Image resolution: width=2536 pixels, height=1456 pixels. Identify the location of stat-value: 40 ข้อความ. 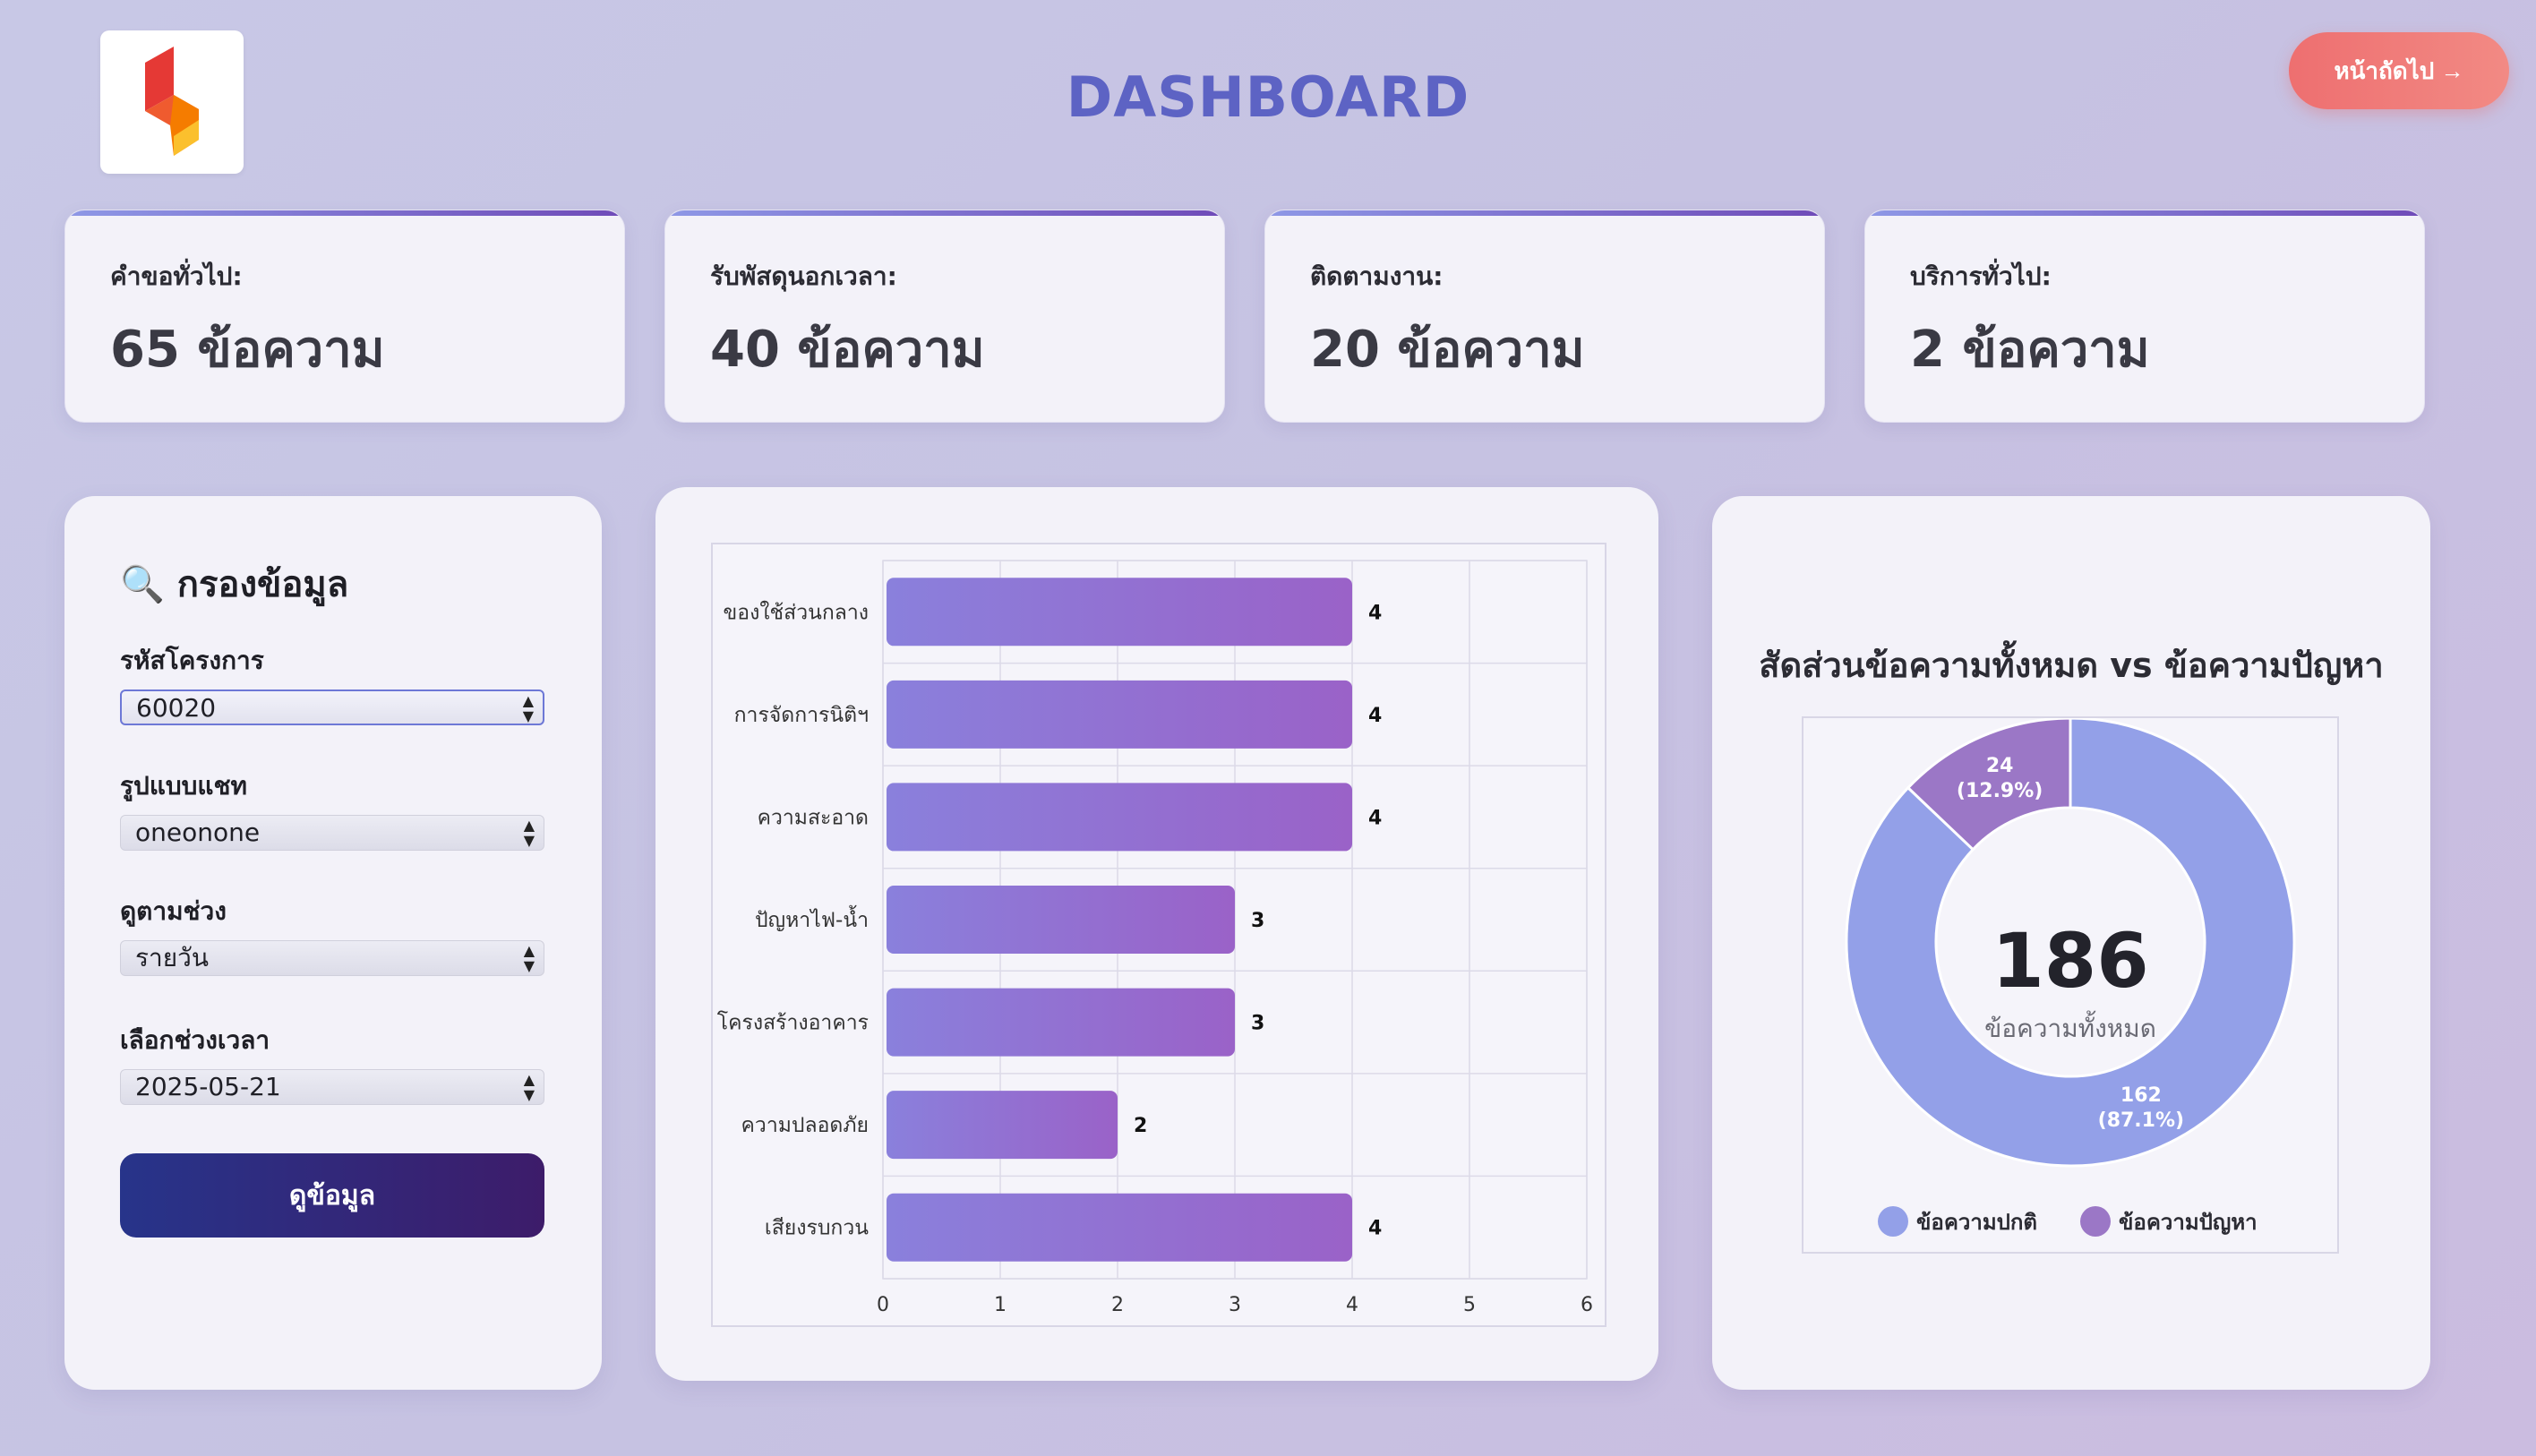
(847, 350).